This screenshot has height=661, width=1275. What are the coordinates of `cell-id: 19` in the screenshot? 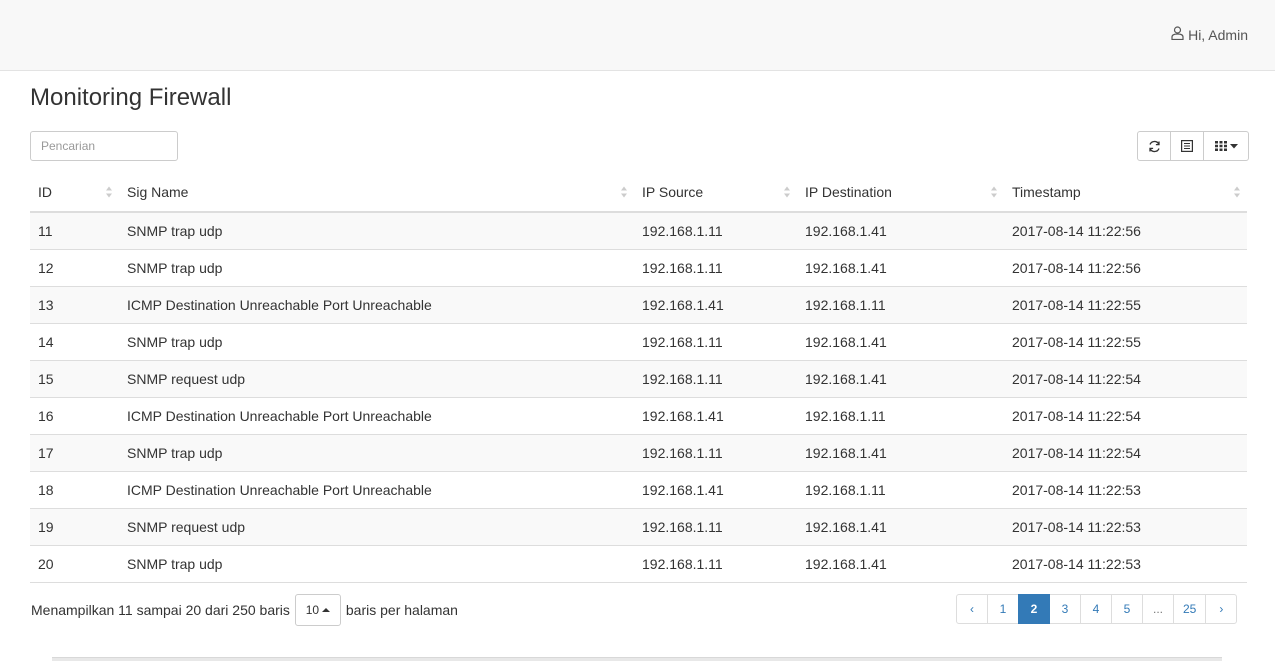 It's located at (74, 526).